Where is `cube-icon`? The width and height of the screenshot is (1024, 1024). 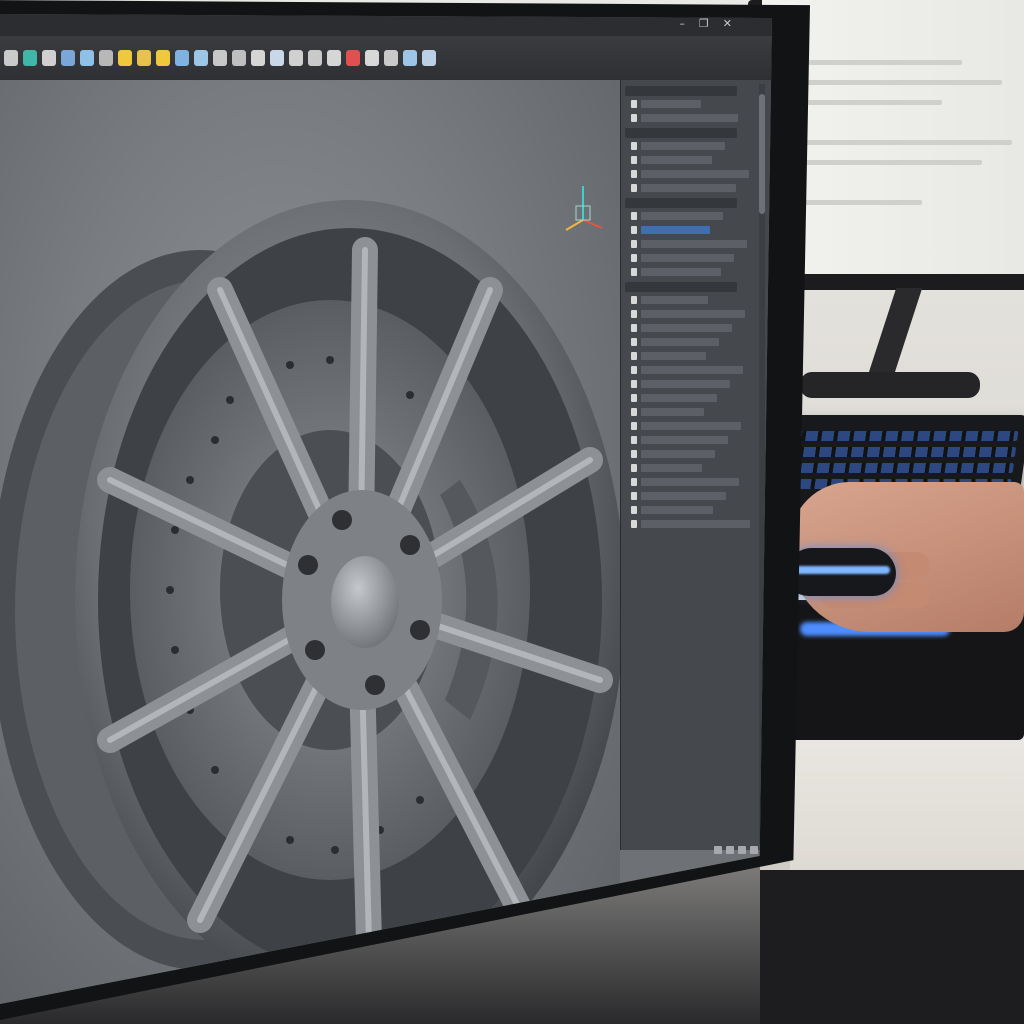
cube-icon is located at coordinates (68, 58).